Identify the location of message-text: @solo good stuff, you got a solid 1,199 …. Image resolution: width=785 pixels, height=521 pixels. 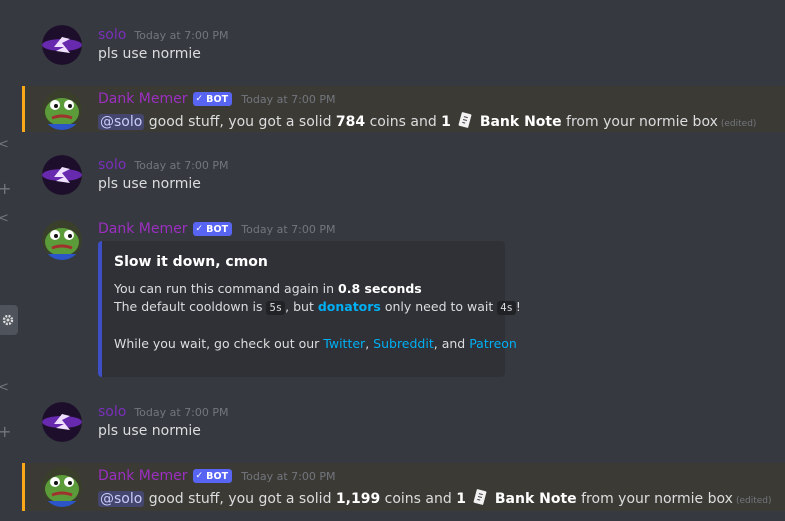
(435, 499).